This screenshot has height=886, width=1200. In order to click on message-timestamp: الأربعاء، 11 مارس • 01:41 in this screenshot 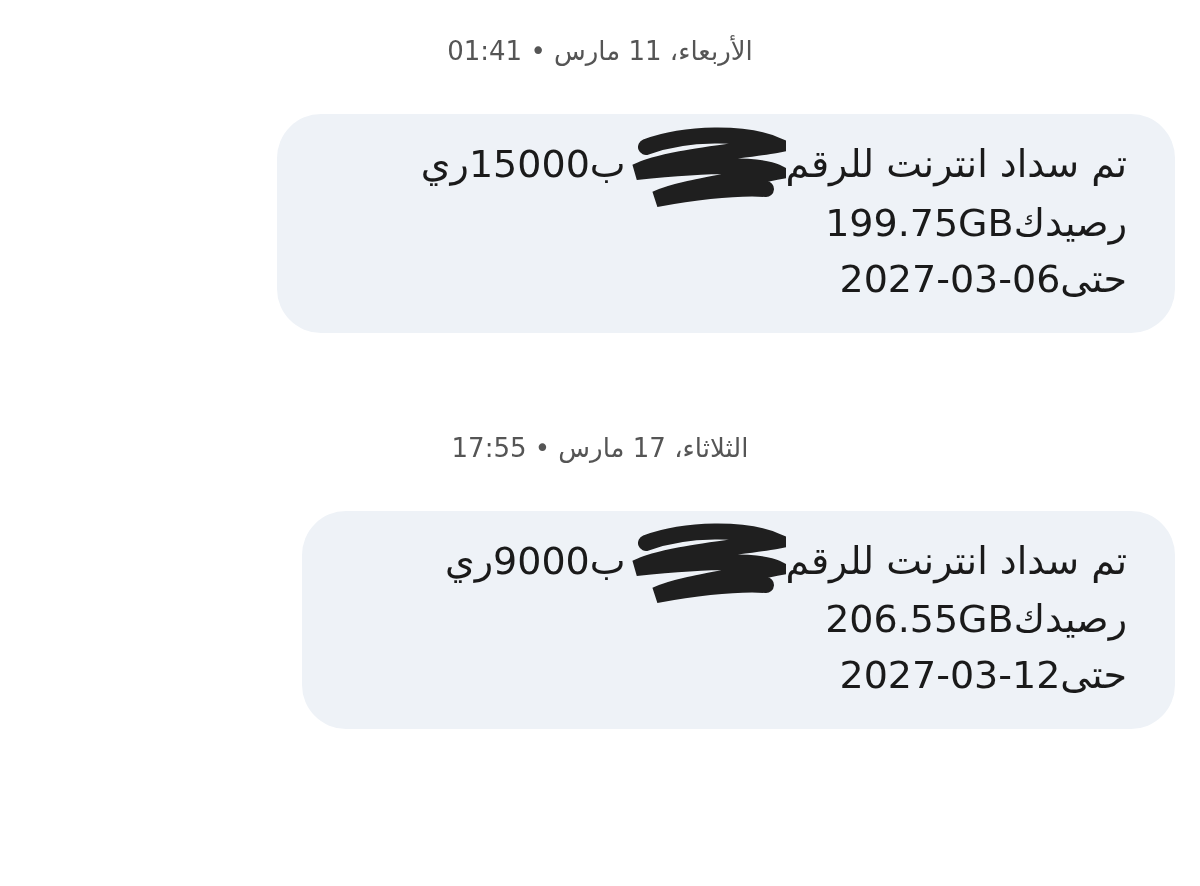, I will do `click(600, 51)`.